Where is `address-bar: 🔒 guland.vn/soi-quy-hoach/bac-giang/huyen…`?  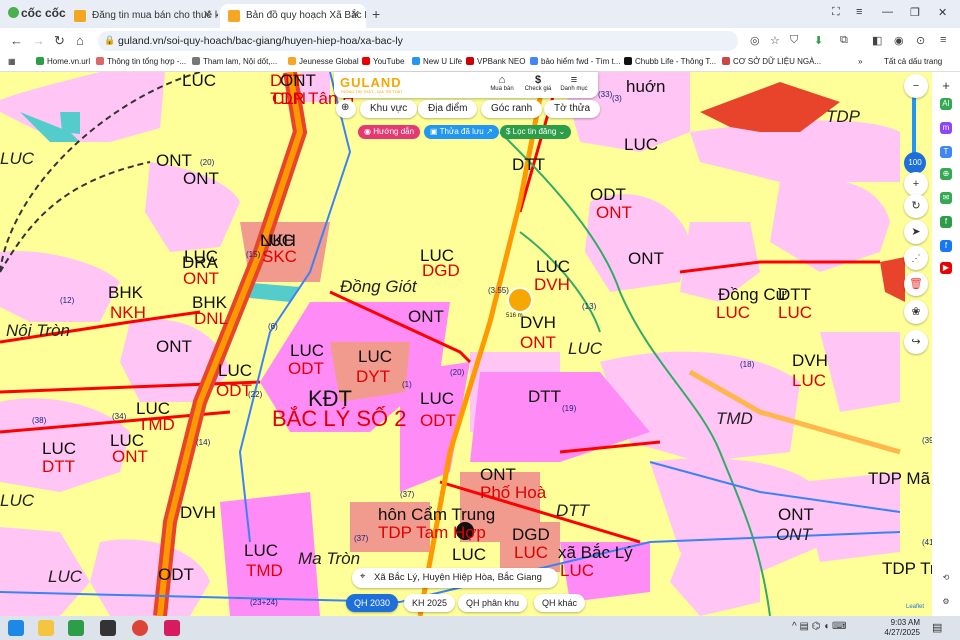 address-bar: 🔒 guland.vn/soi-quy-hoach/bac-giang/huyen… is located at coordinates (439, 41).